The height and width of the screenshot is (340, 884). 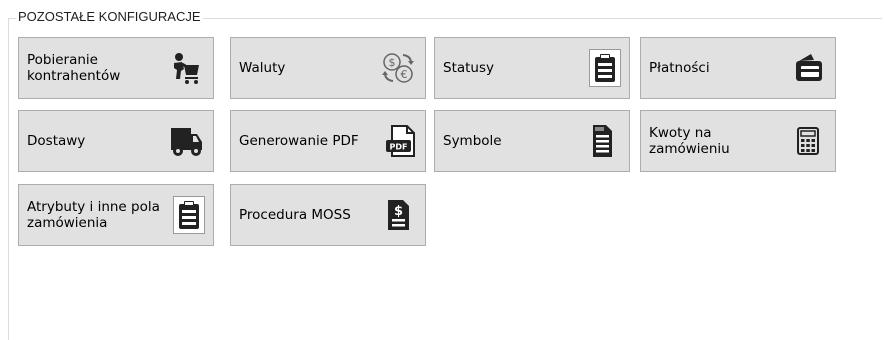 What do you see at coordinates (689, 141) in the screenshot?
I see `button-label: Kwoty na zamówieniu` at bounding box center [689, 141].